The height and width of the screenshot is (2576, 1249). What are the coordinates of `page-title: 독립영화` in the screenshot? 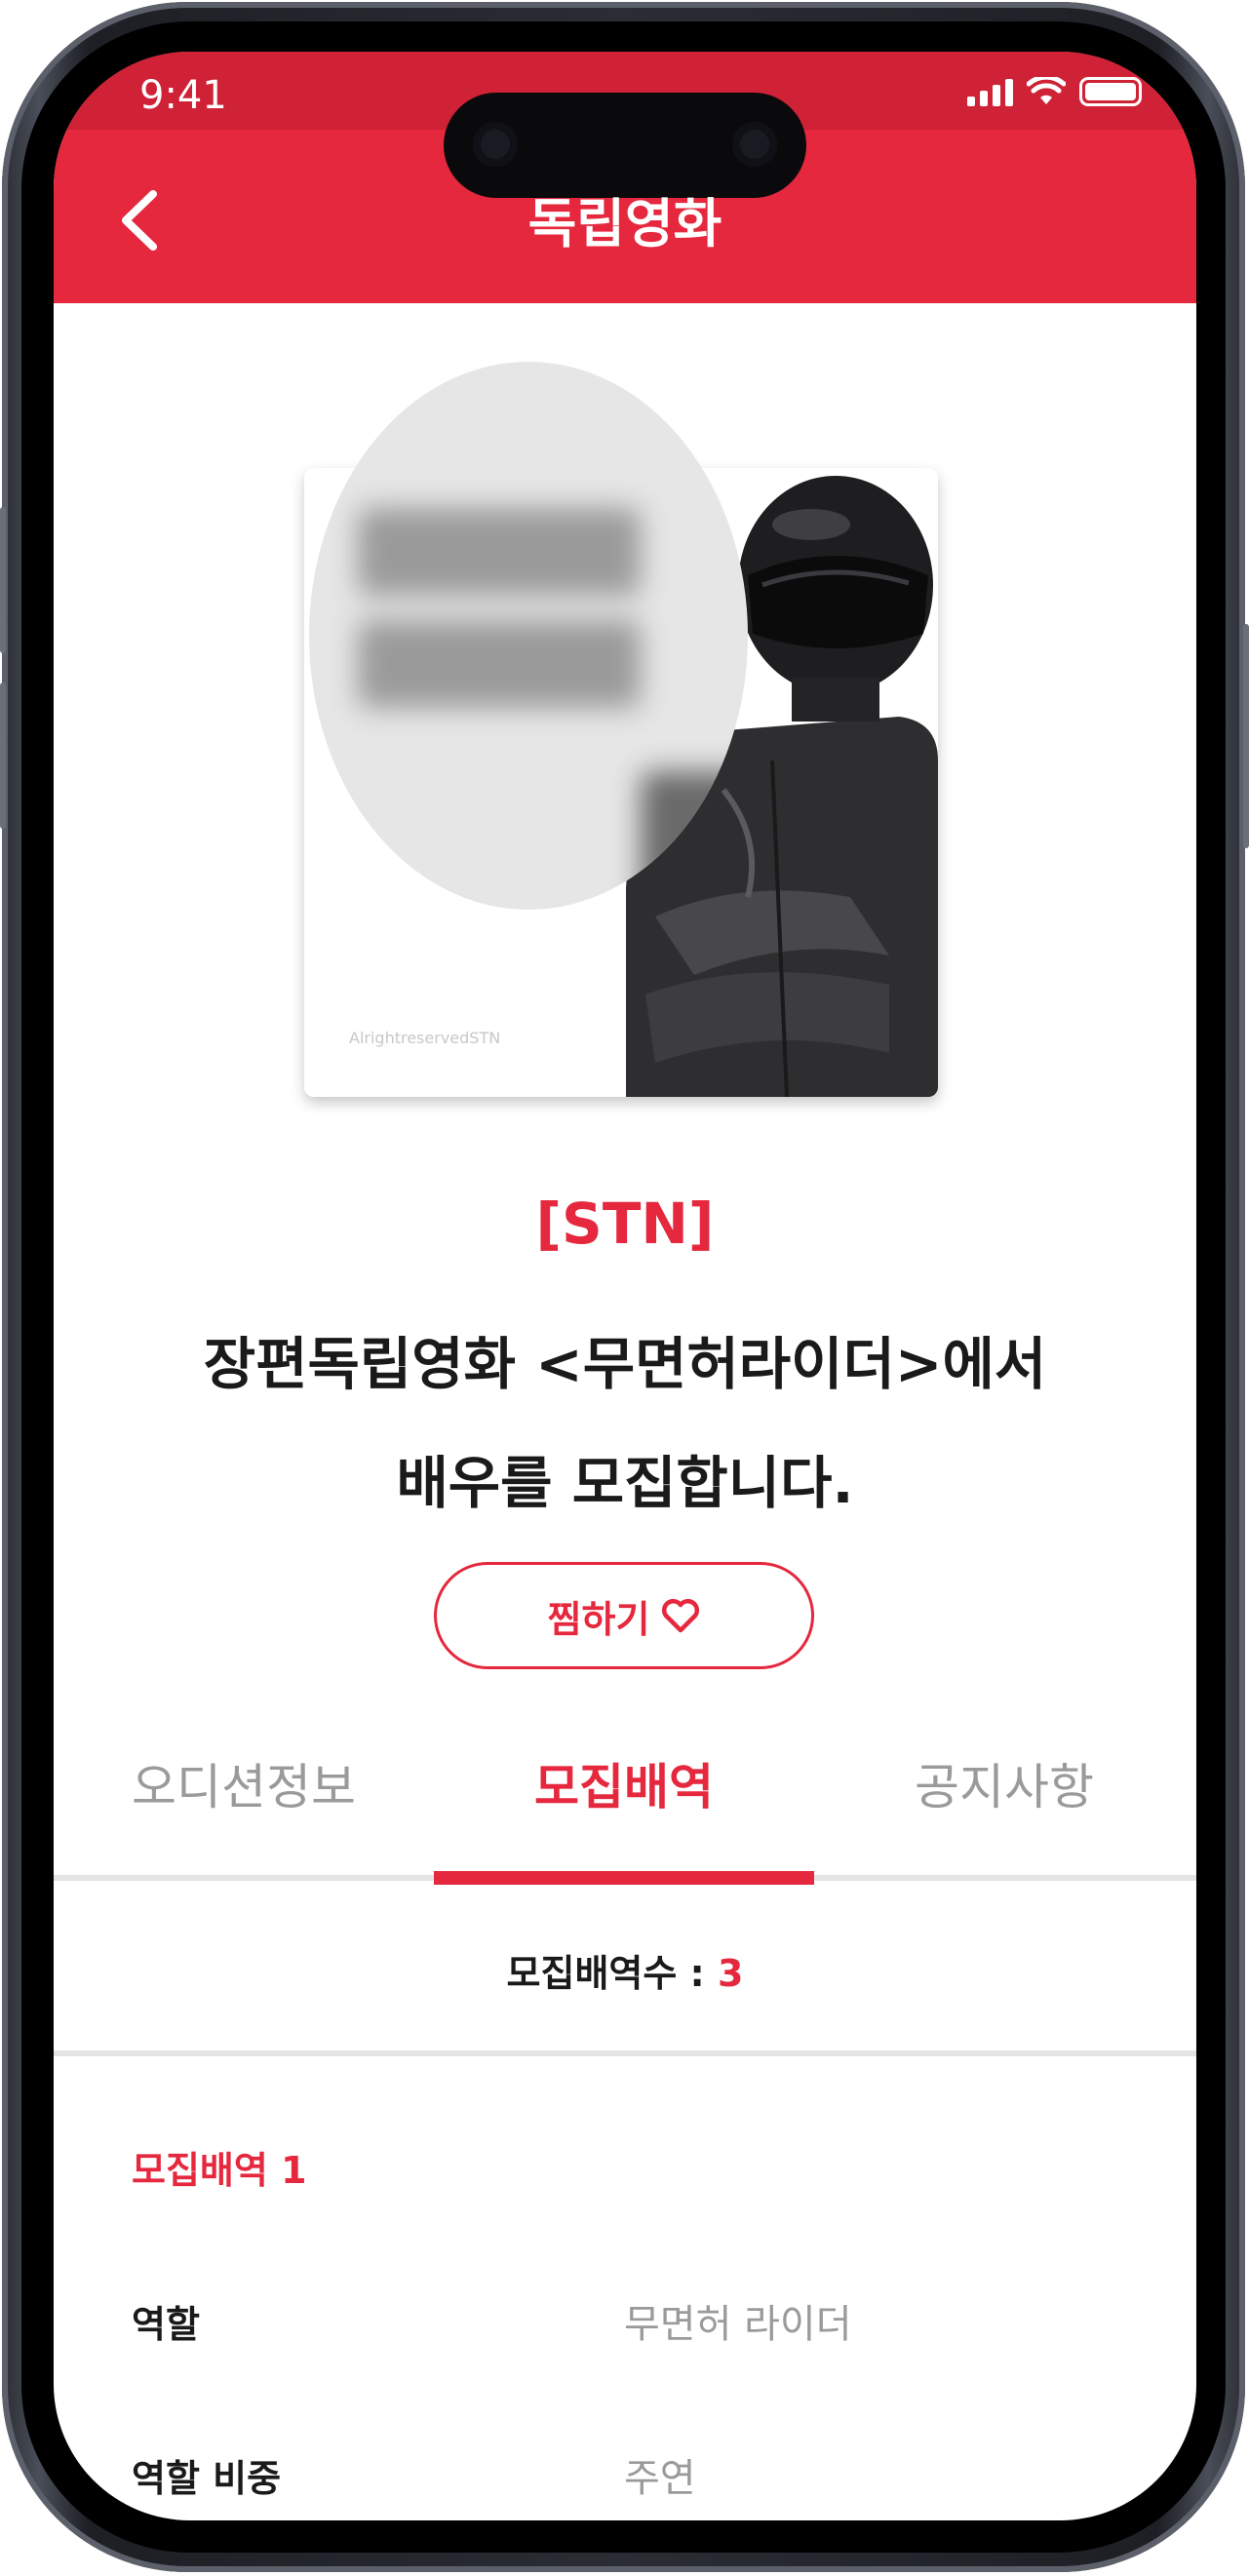 It's located at (624, 223).